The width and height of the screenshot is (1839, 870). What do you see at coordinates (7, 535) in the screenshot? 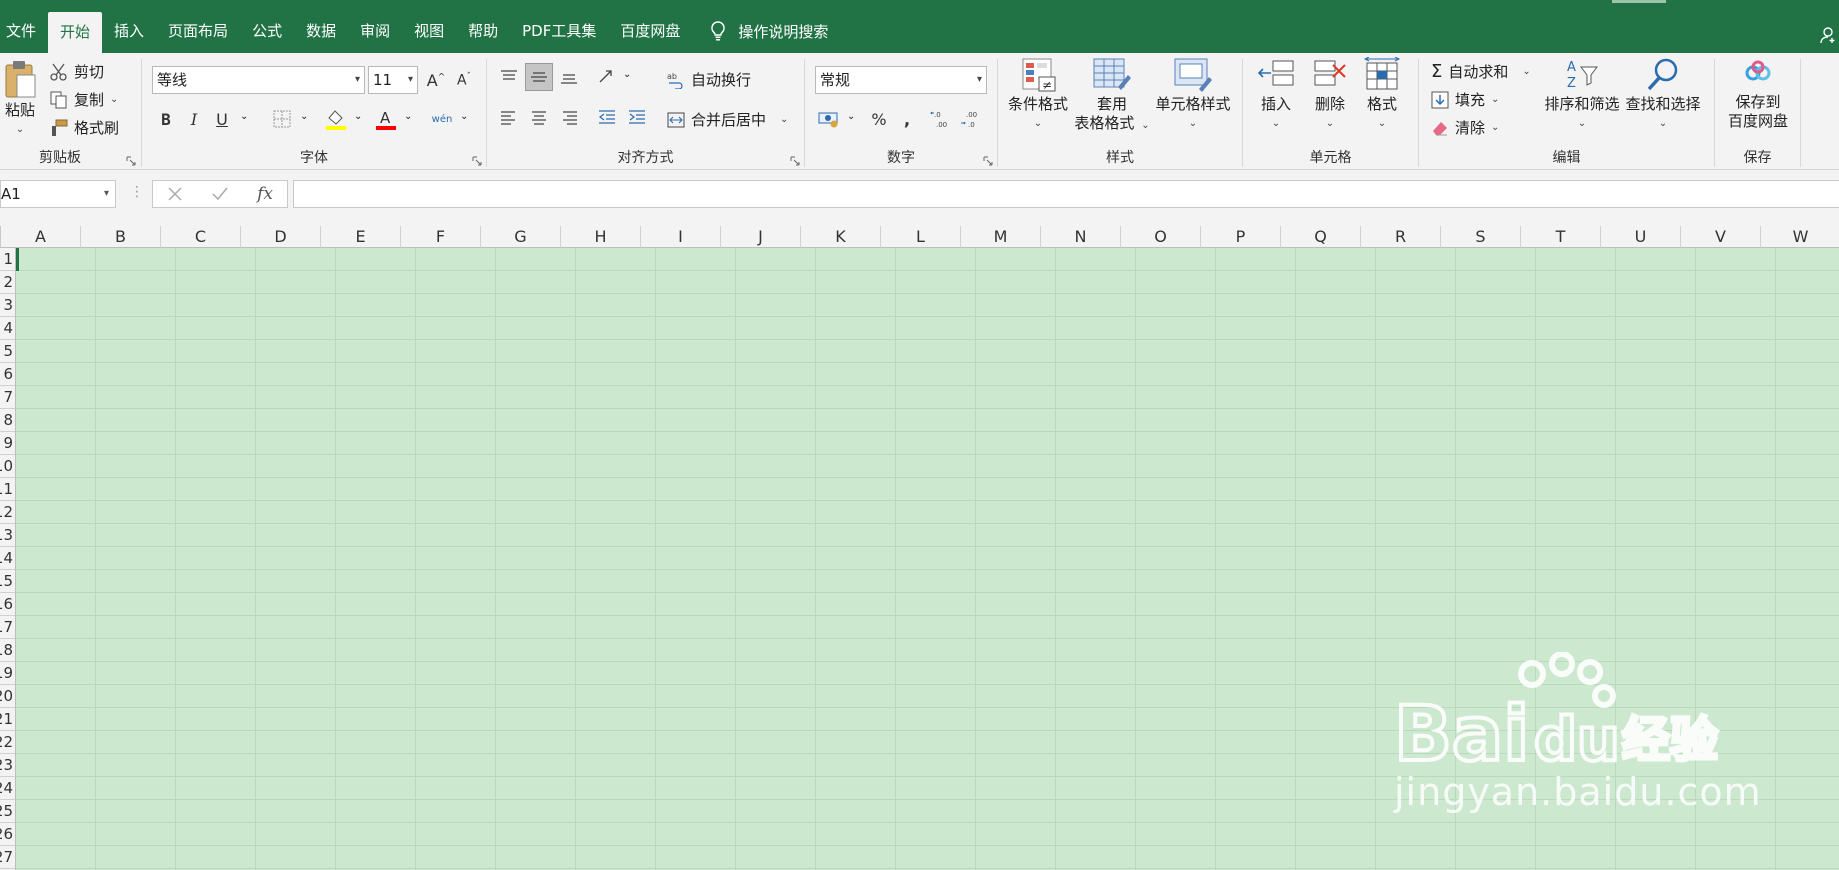
I see `row-header-13: 13` at bounding box center [7, 535].